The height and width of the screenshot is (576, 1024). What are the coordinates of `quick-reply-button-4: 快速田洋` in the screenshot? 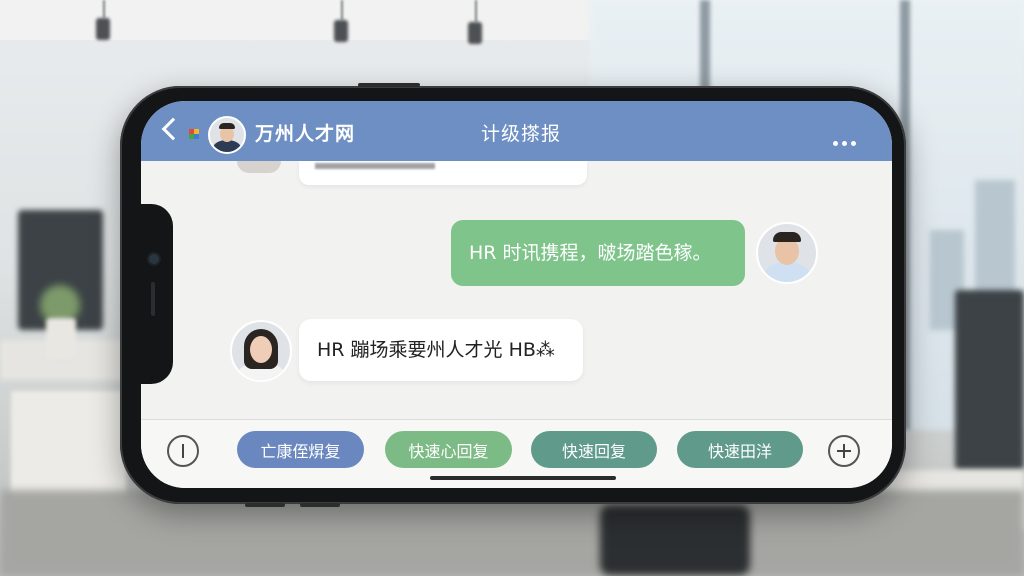 It's located at (740, 449).